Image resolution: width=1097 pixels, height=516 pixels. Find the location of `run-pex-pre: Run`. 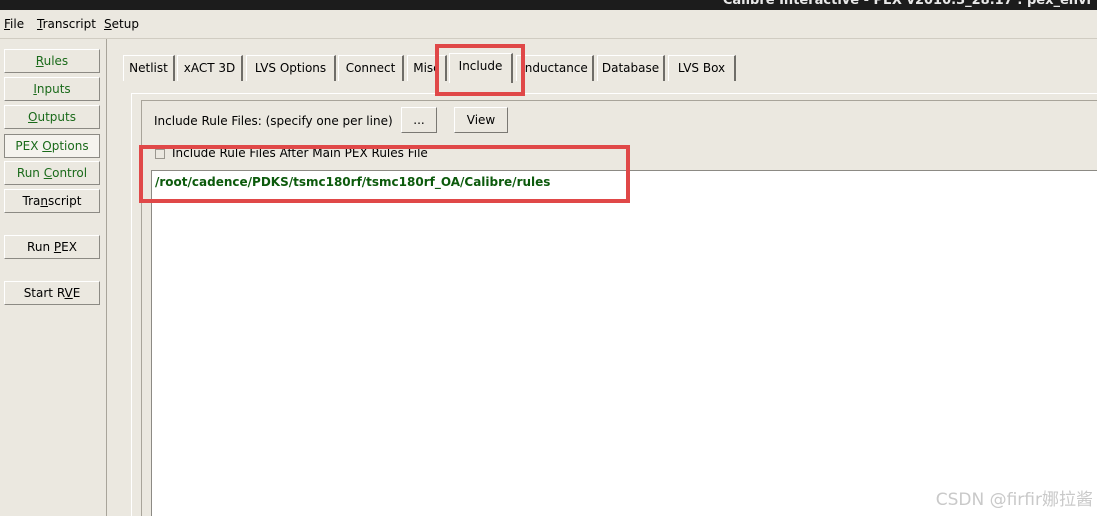

run-pex-pre: Run is located at coordinates (40, 247).